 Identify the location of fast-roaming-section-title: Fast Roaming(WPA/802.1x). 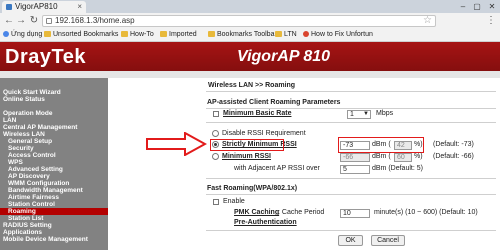
(252, 188).